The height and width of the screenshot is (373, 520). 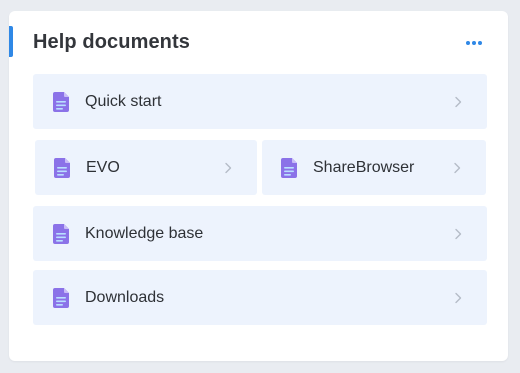 I want to click on help-item-quick-start: Quick start, so click(x=260, y=101).